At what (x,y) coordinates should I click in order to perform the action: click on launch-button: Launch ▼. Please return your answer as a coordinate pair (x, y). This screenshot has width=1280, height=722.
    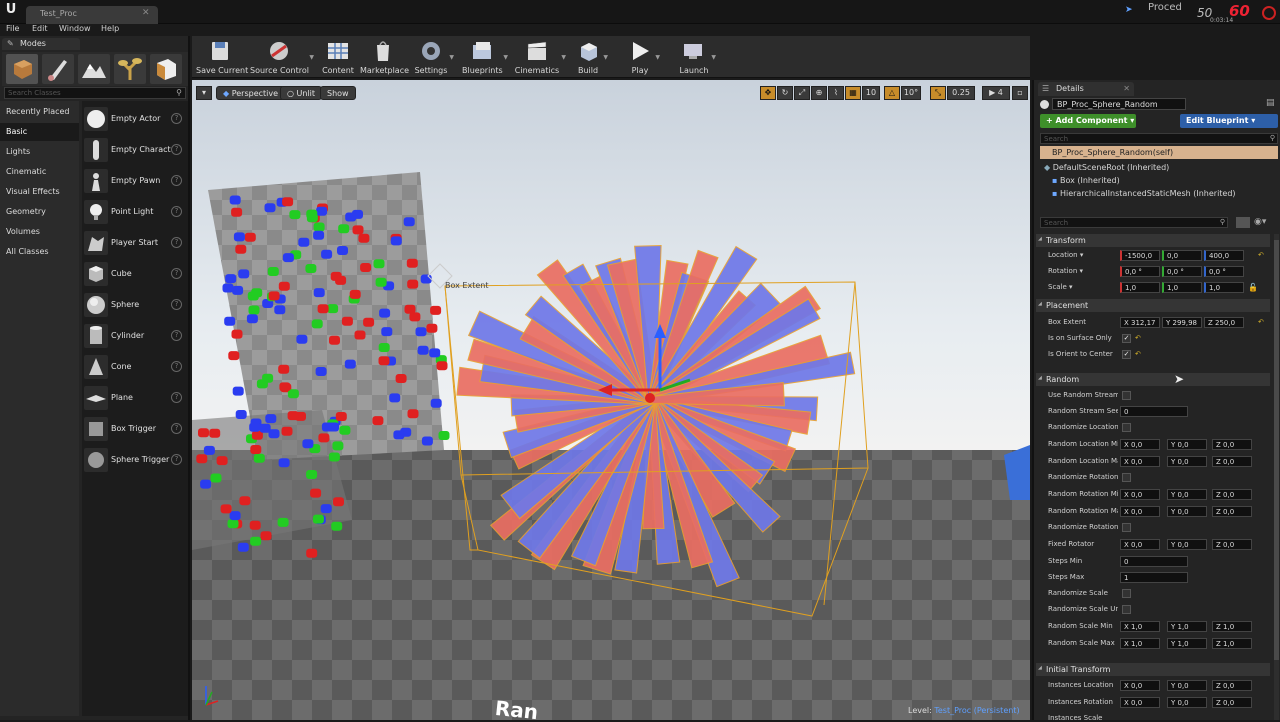
    Looking at the image, I should click on (697, 57).